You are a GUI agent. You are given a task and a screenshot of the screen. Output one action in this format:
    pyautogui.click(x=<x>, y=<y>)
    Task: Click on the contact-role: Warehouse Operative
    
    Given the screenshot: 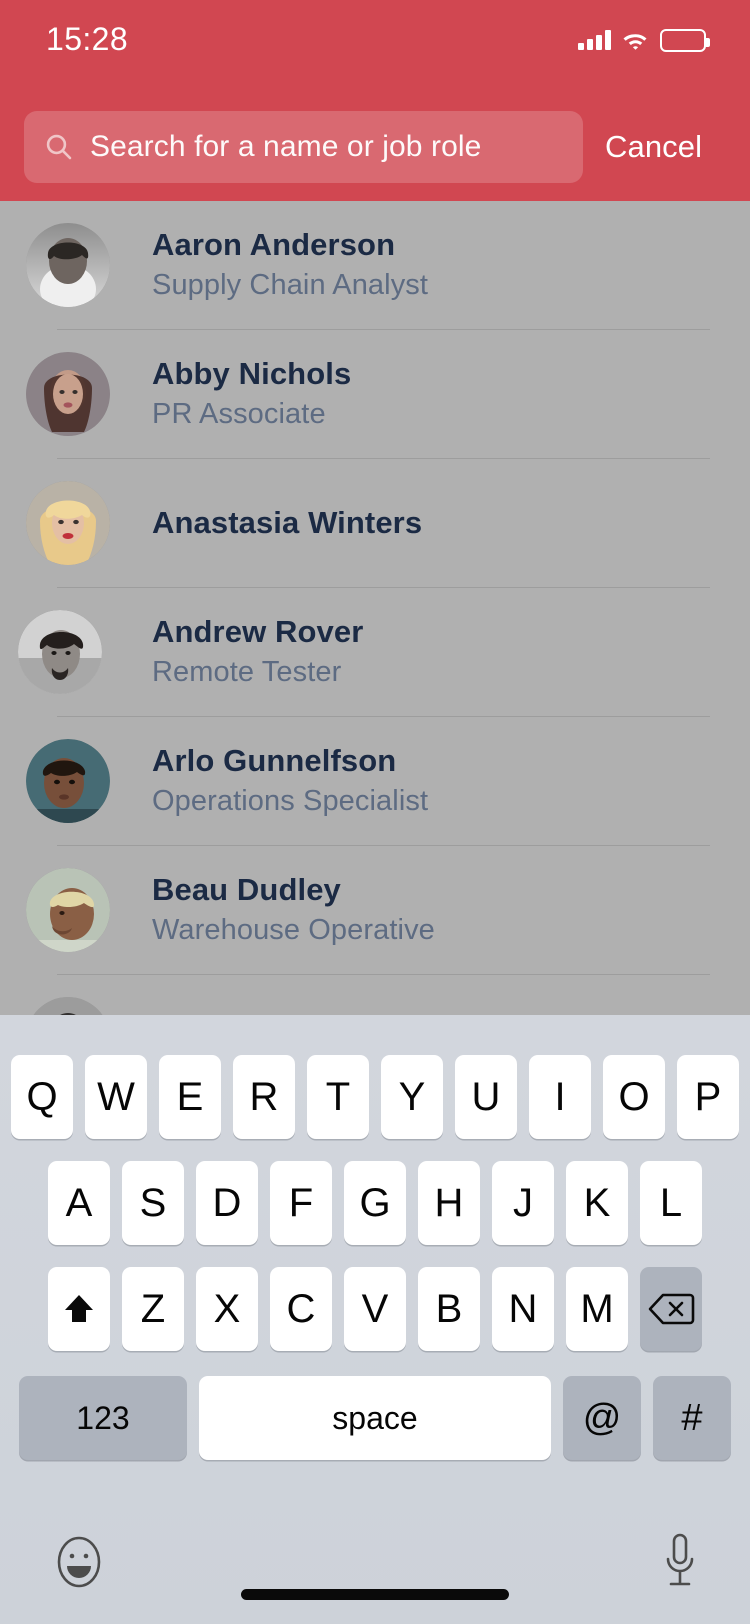 What is the action you would take?
    pyautogui.click(x=293, y=930)
    